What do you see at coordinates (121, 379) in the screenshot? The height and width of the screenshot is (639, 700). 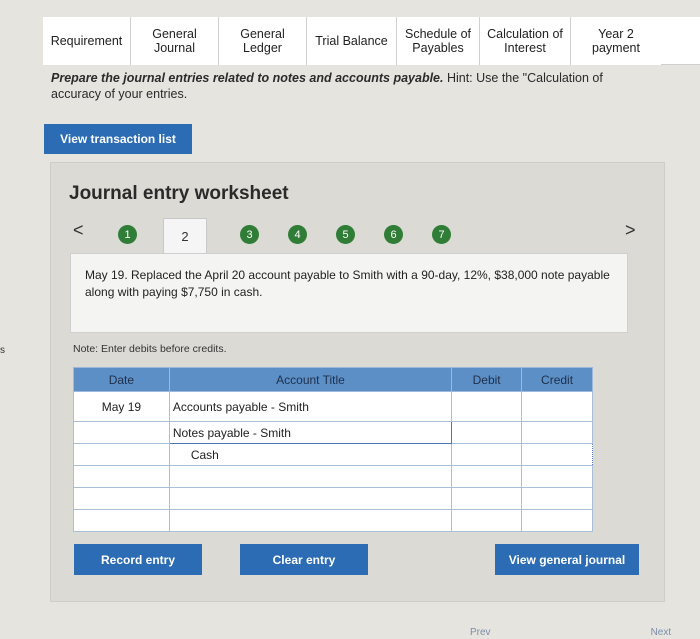 I see `date-header: Date` at bounding box center [121, 379].